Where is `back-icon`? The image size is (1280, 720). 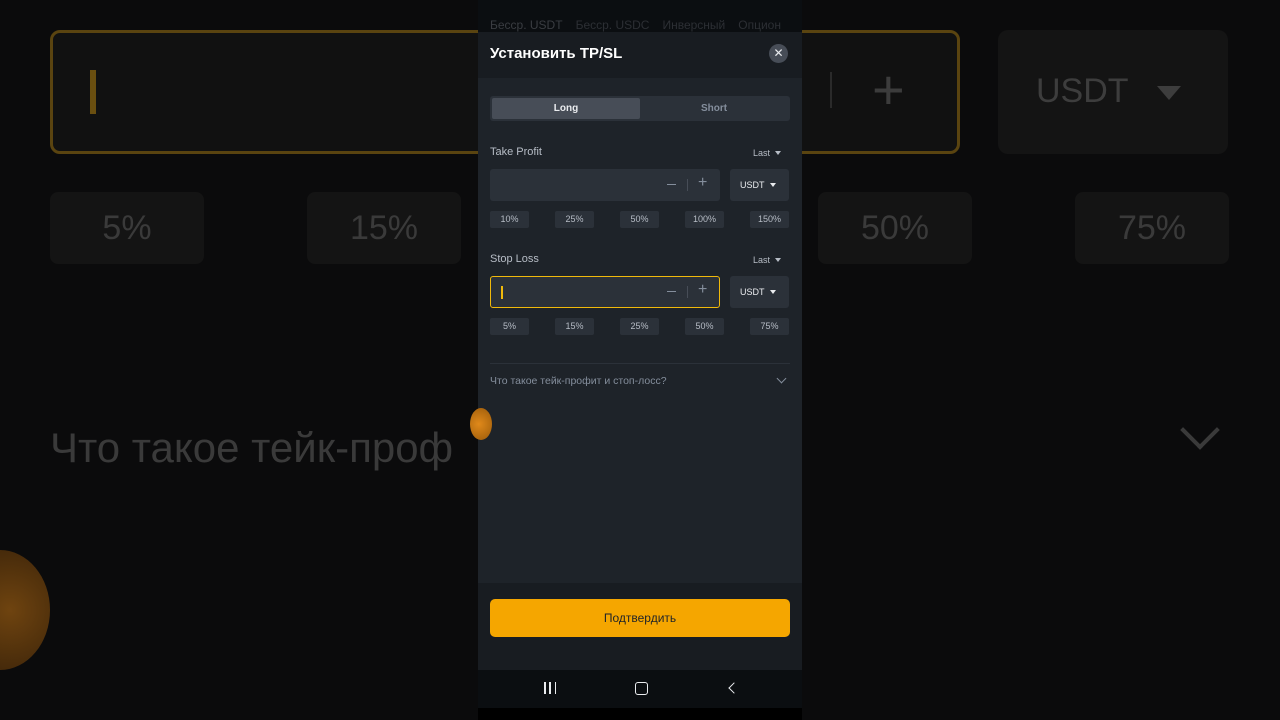 back-icon is located at coordinates (734, 688).